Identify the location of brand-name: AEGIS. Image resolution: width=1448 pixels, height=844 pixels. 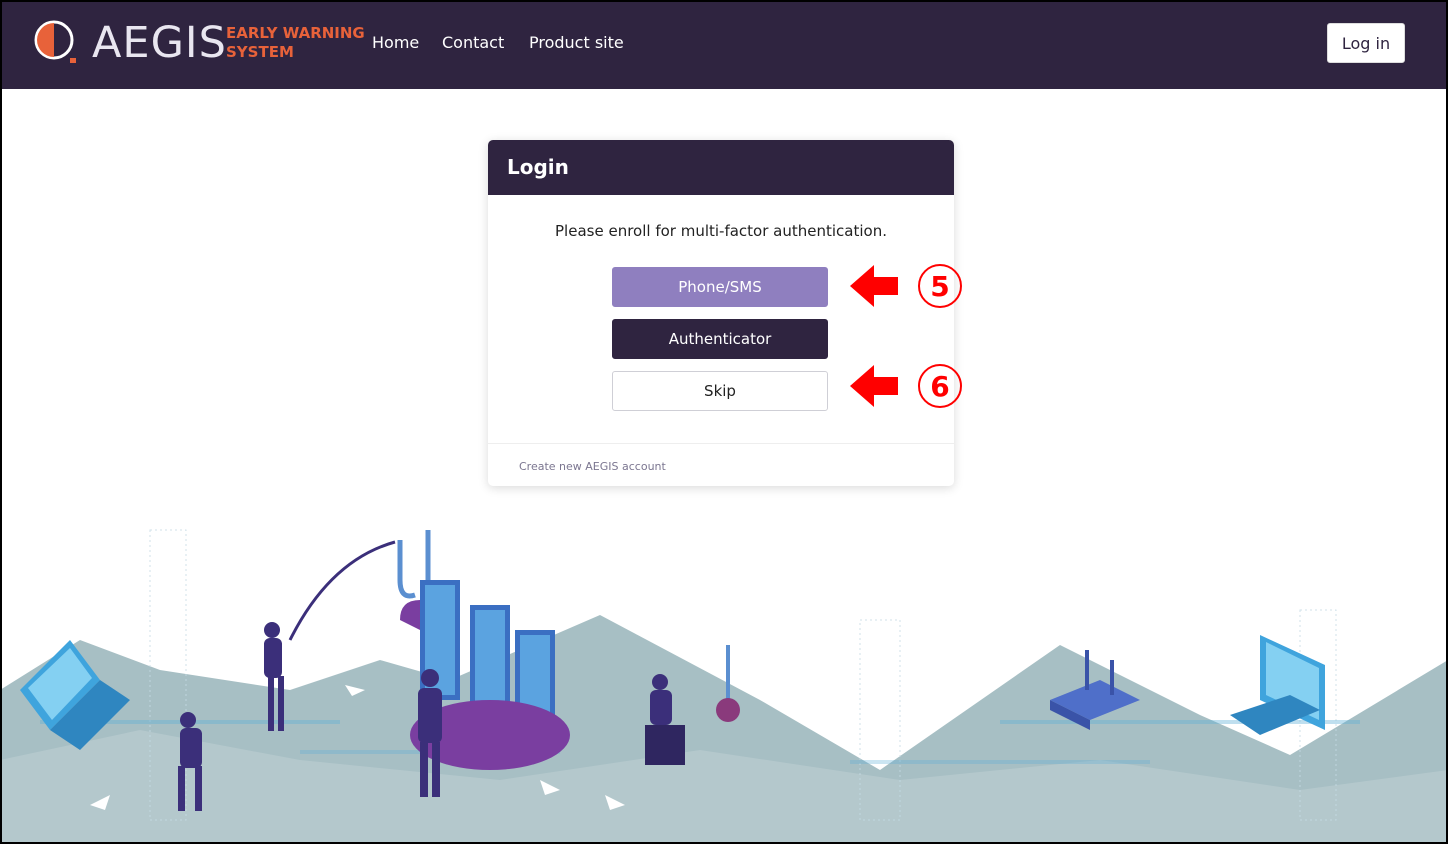
(159, 43).